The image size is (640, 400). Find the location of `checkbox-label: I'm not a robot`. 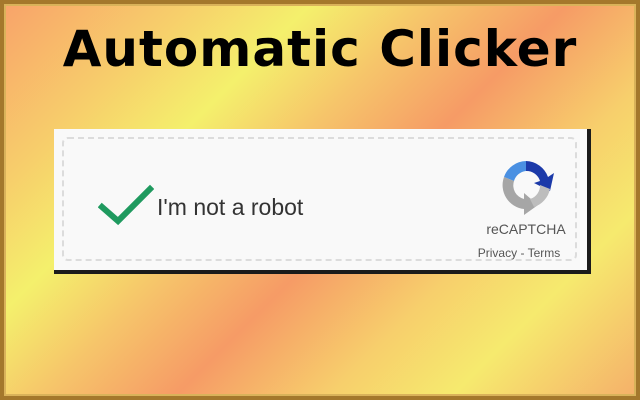

checkbox-label: I'm not a robot is located at coordinates (230, 207).